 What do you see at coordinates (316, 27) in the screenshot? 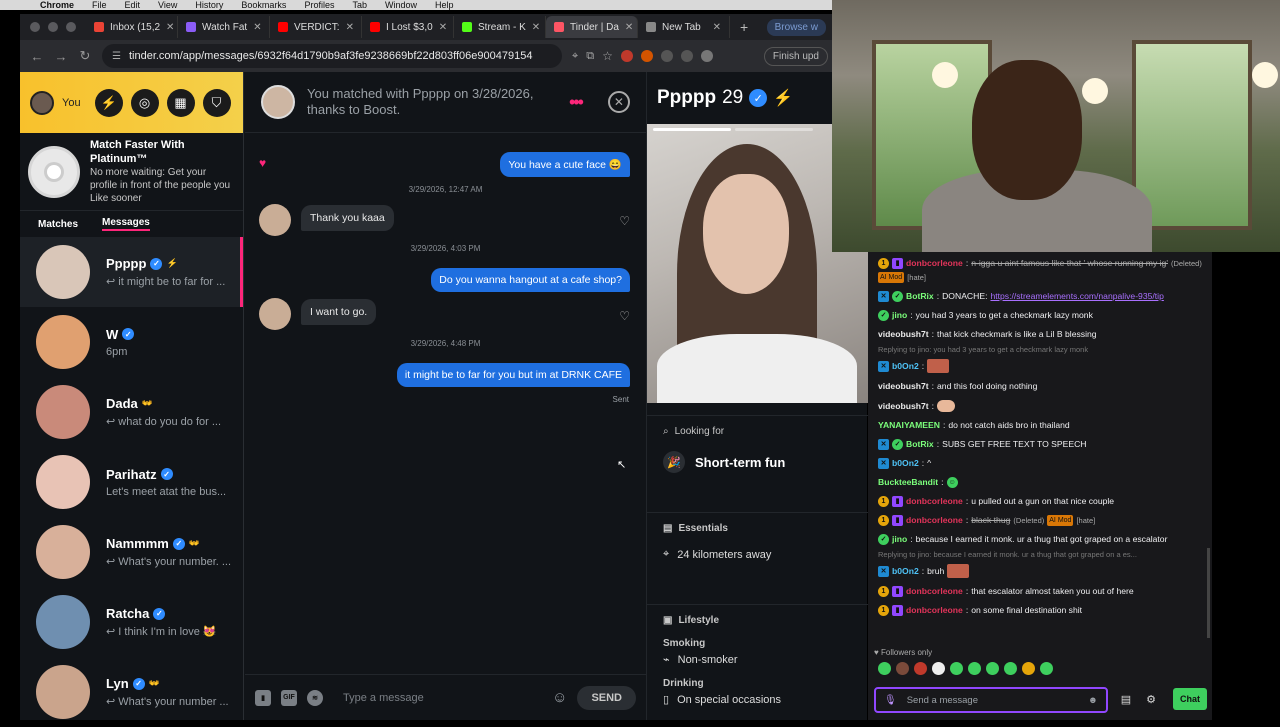
I see `browser-tab: VERDICT: ✕` at bounding box center [316, 27].